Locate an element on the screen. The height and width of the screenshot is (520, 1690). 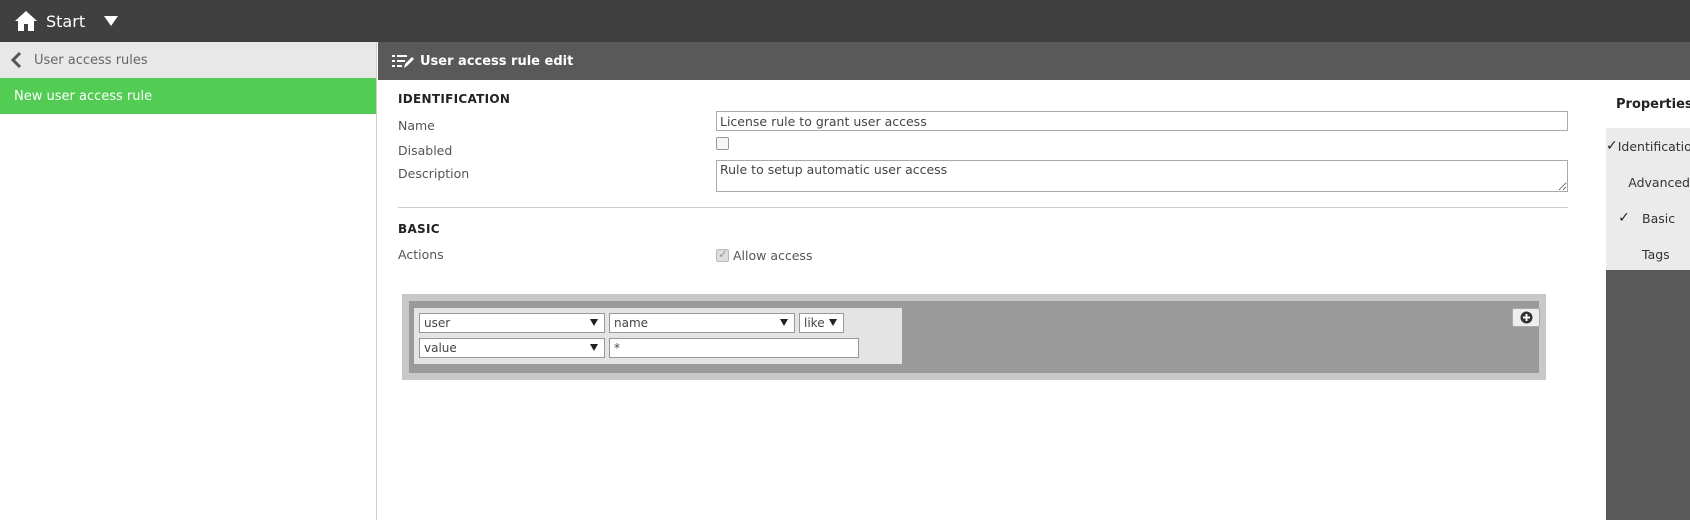
property-item-tags: Tags is located at coordinates (1648, 253).